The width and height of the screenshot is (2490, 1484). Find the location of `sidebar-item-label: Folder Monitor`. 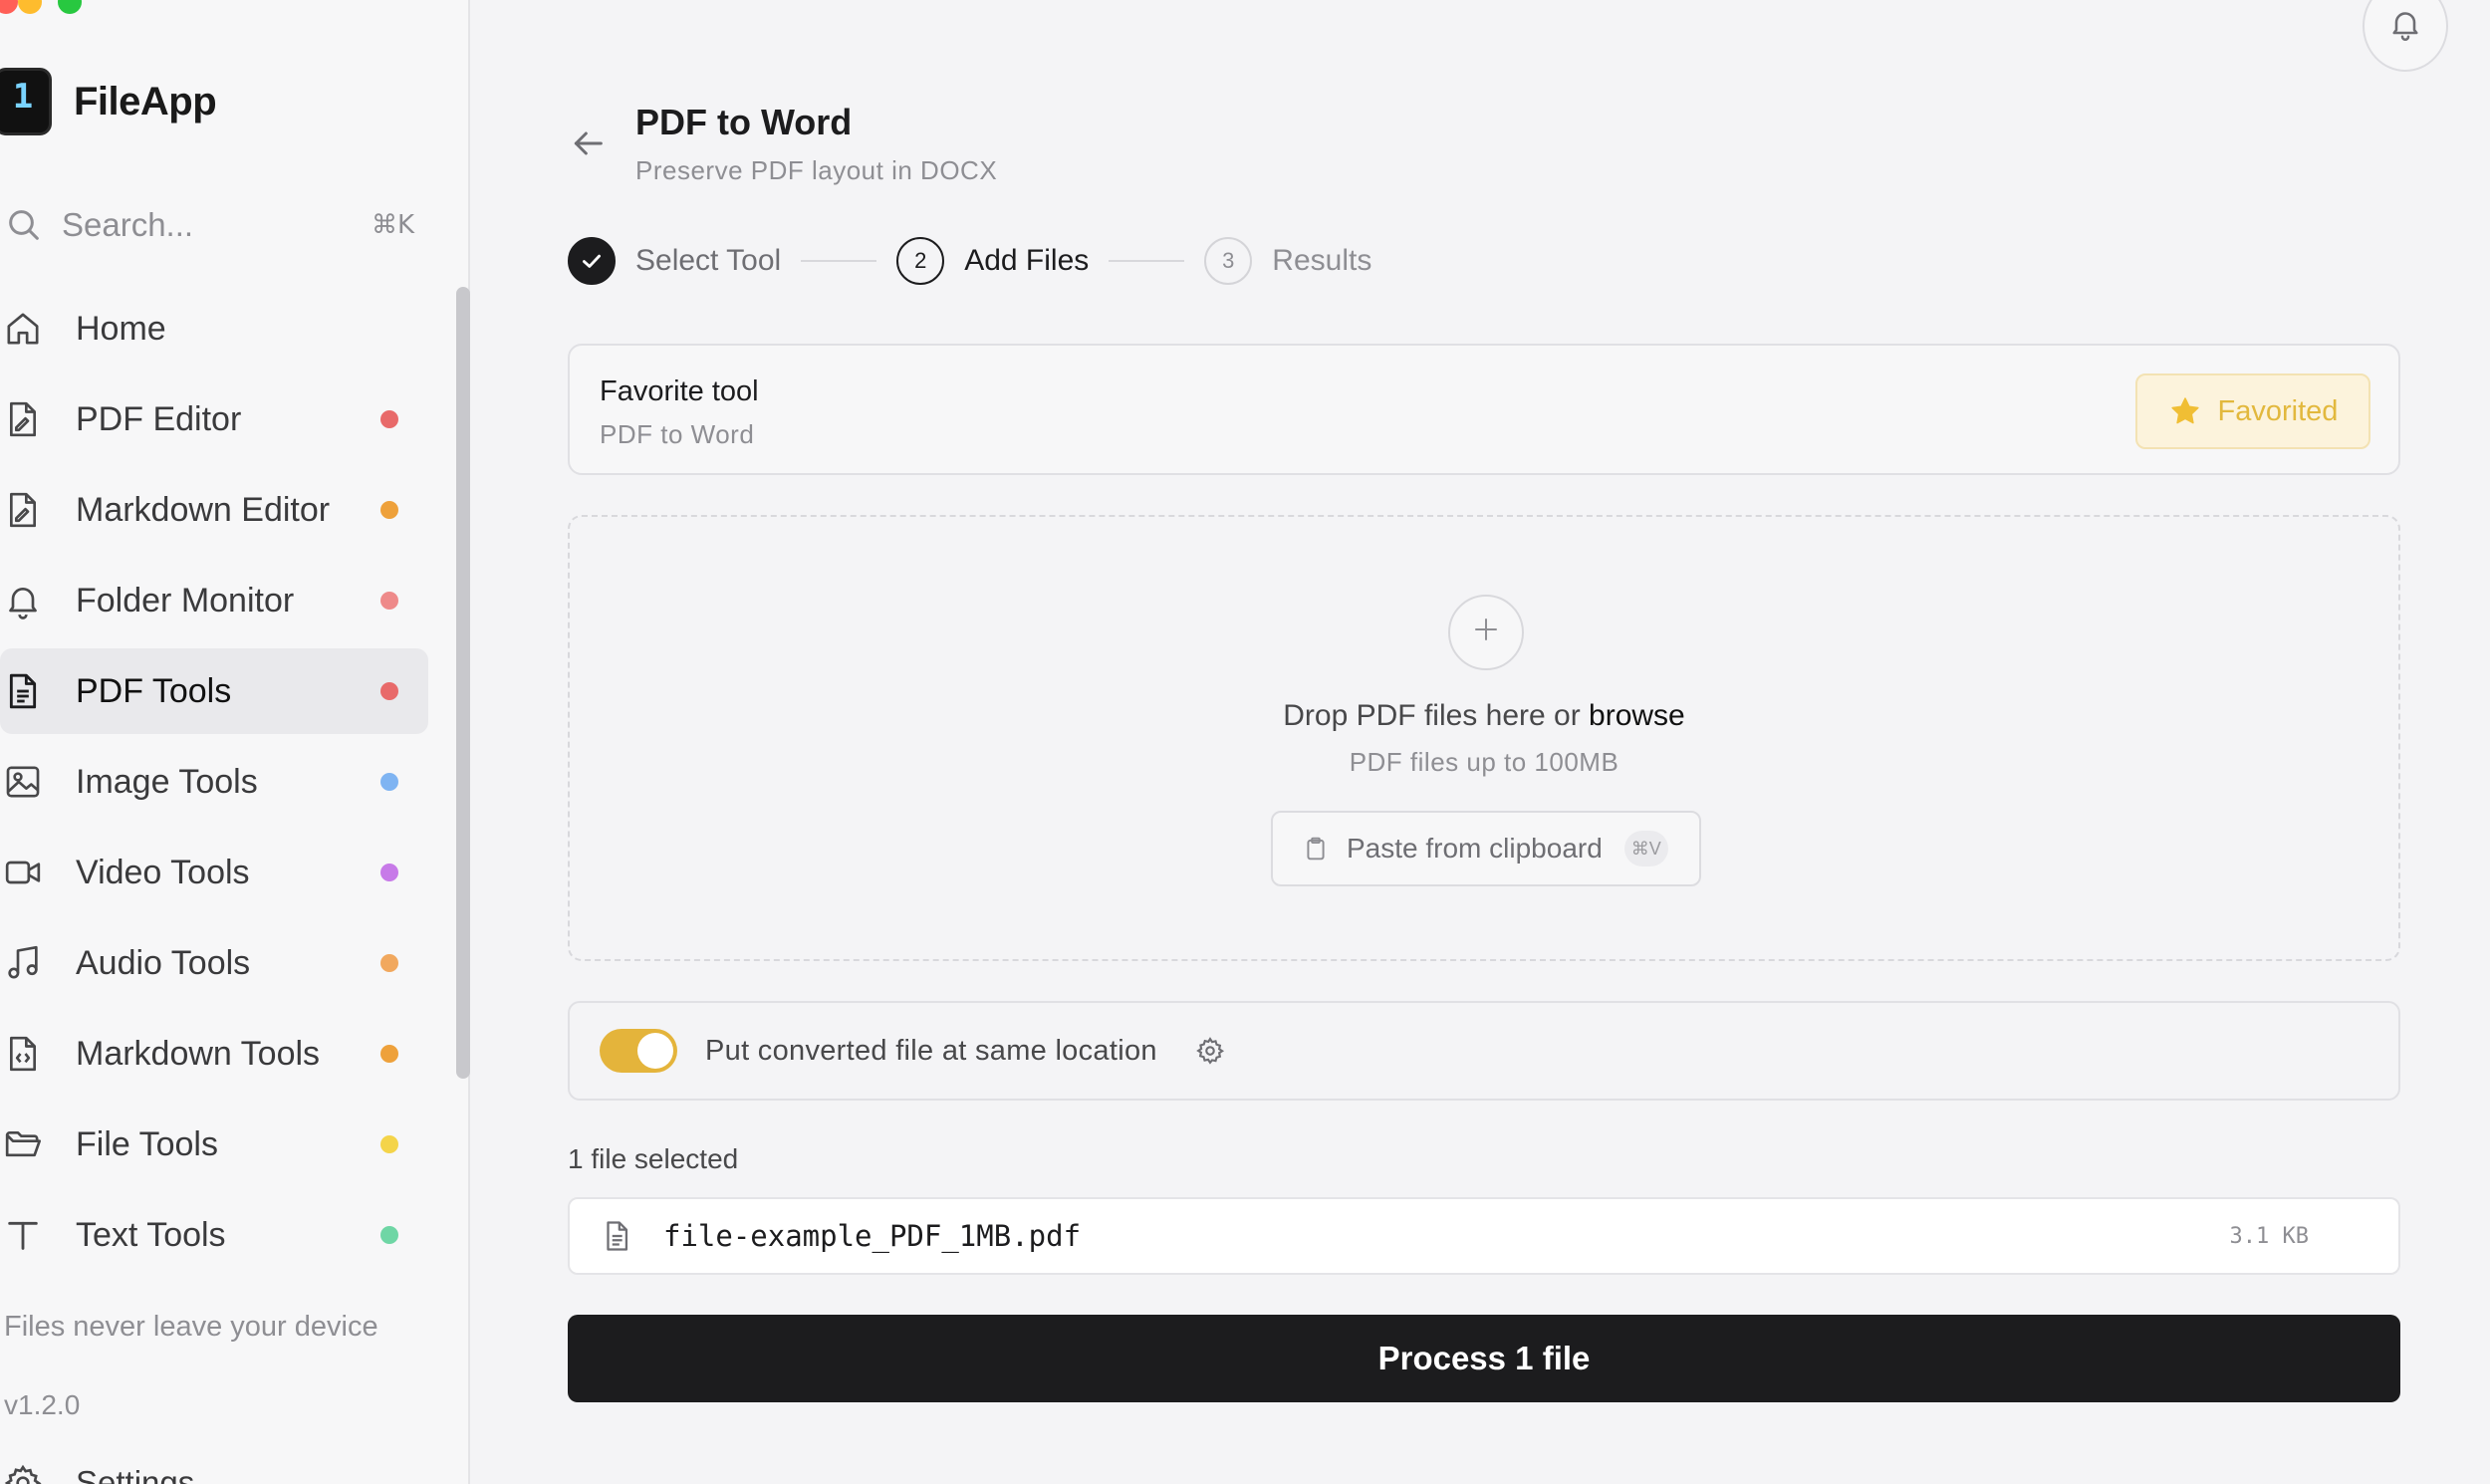

sidebar-item-label: Folder Monitor is located at coordinates (185, 600).